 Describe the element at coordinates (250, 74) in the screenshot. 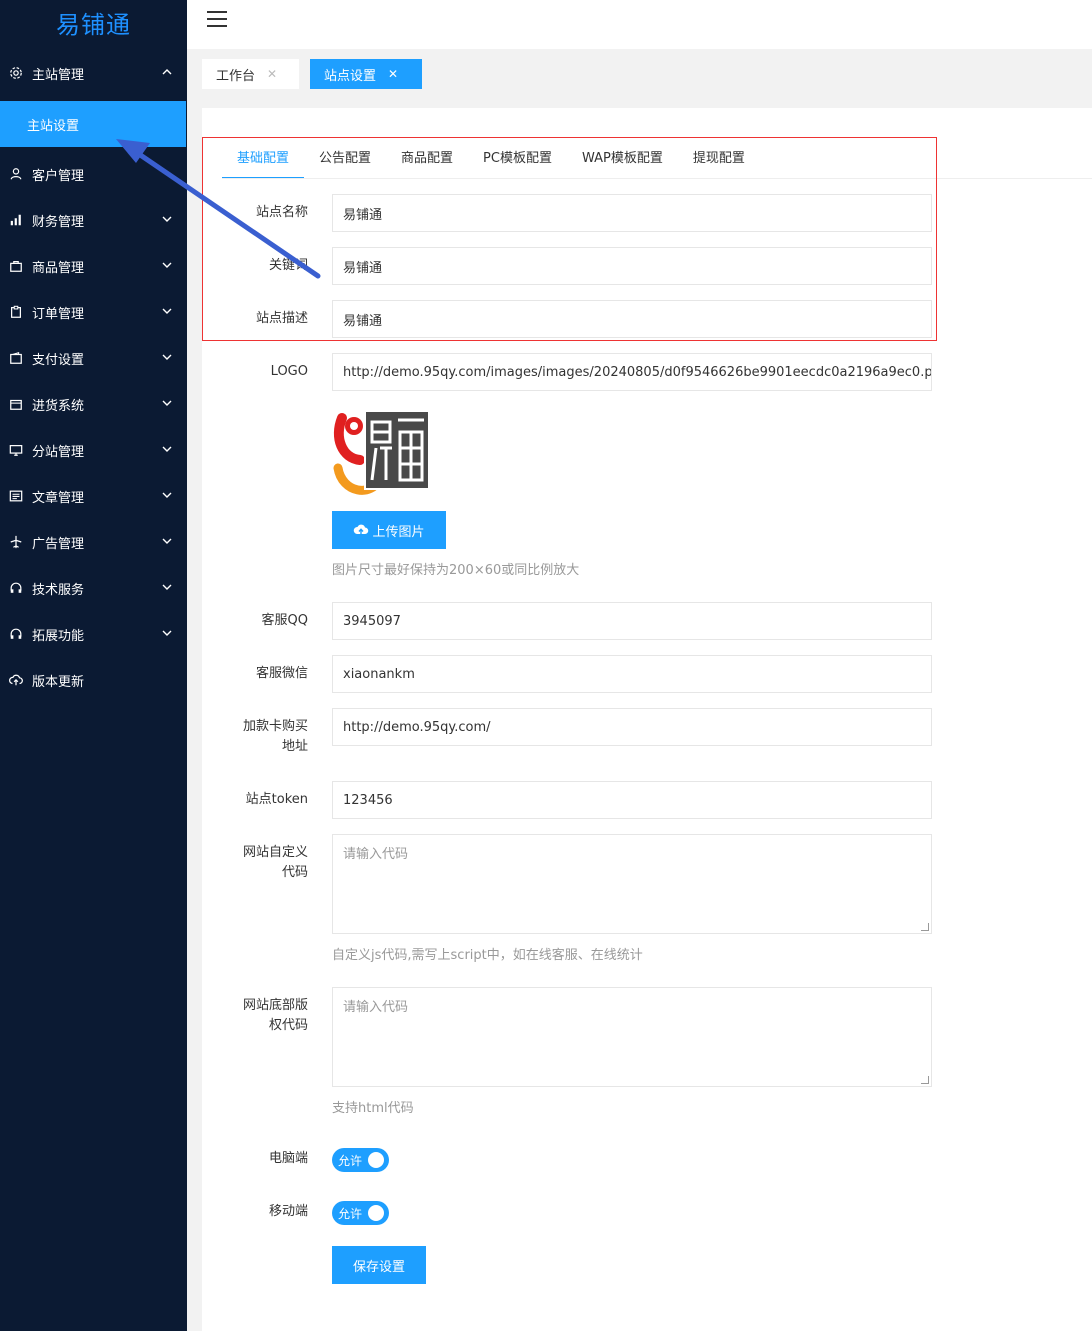

I see `tab-workbench: 工作台 ✕` at that location.